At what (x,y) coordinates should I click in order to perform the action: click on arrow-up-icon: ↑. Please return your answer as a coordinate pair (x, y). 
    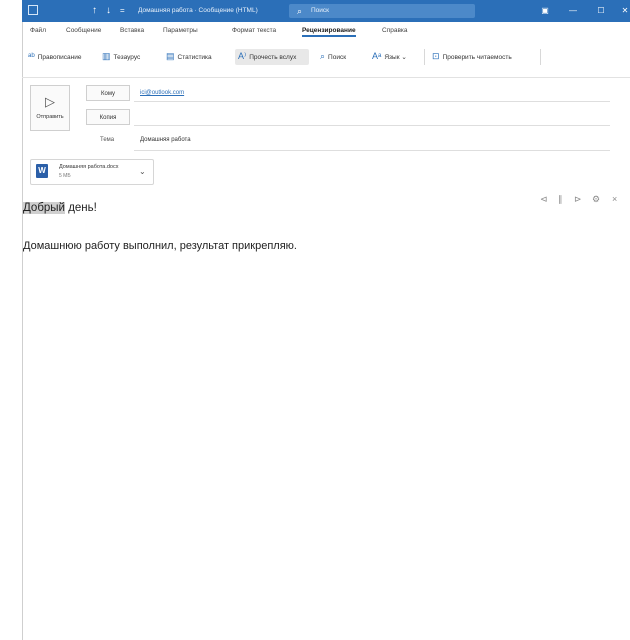
    Looking at the image, I should click on (94, 11).